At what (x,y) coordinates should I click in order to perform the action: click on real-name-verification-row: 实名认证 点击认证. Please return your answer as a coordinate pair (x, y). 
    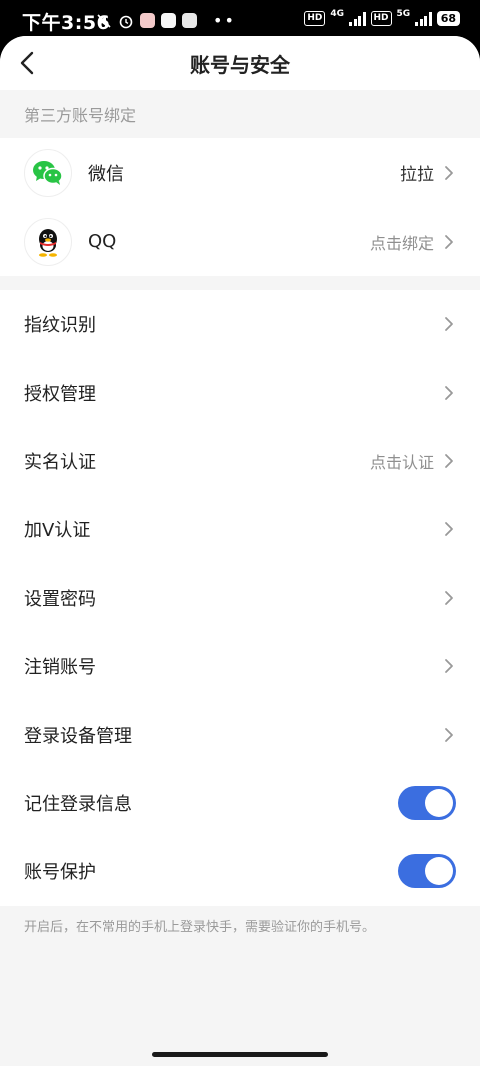
    Looking at the image, I should click on (240, 461).